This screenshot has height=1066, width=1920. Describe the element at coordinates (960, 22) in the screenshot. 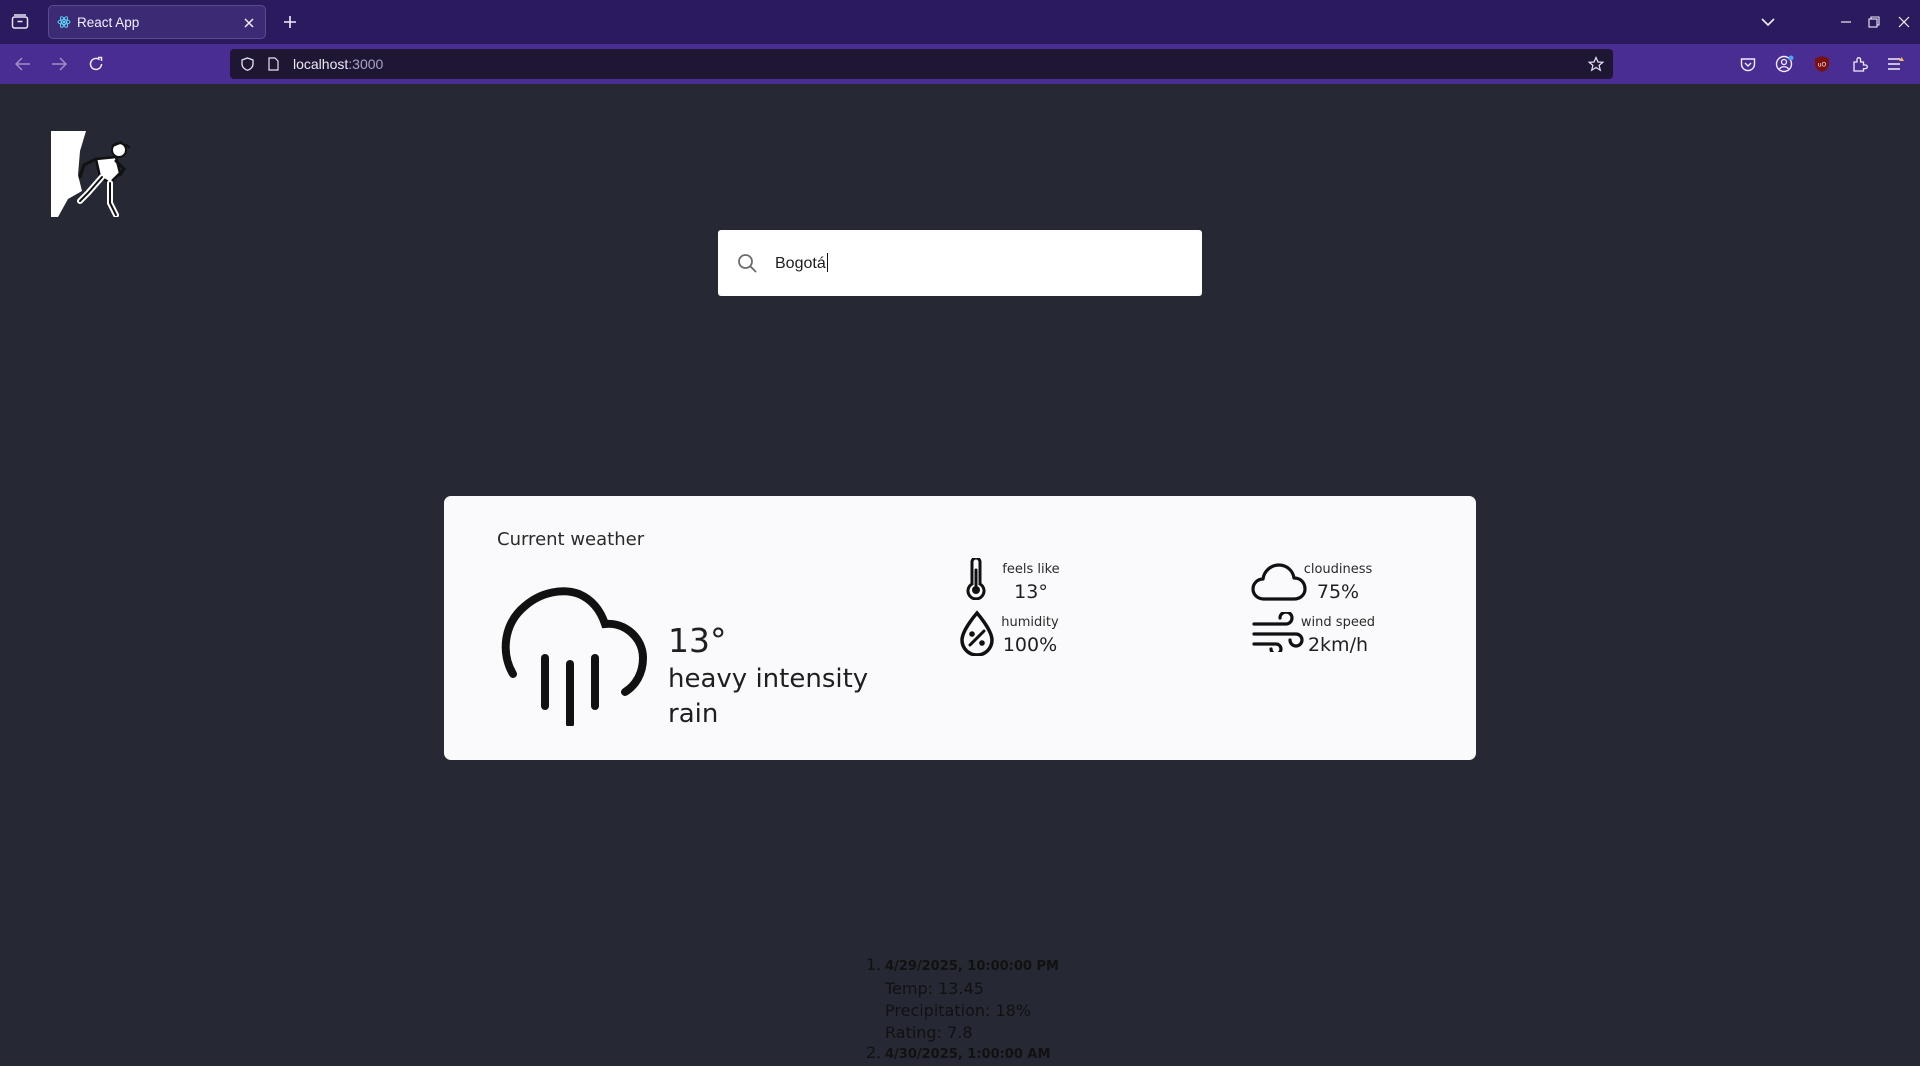

I see `browser-tab-bar: React App` at that location.